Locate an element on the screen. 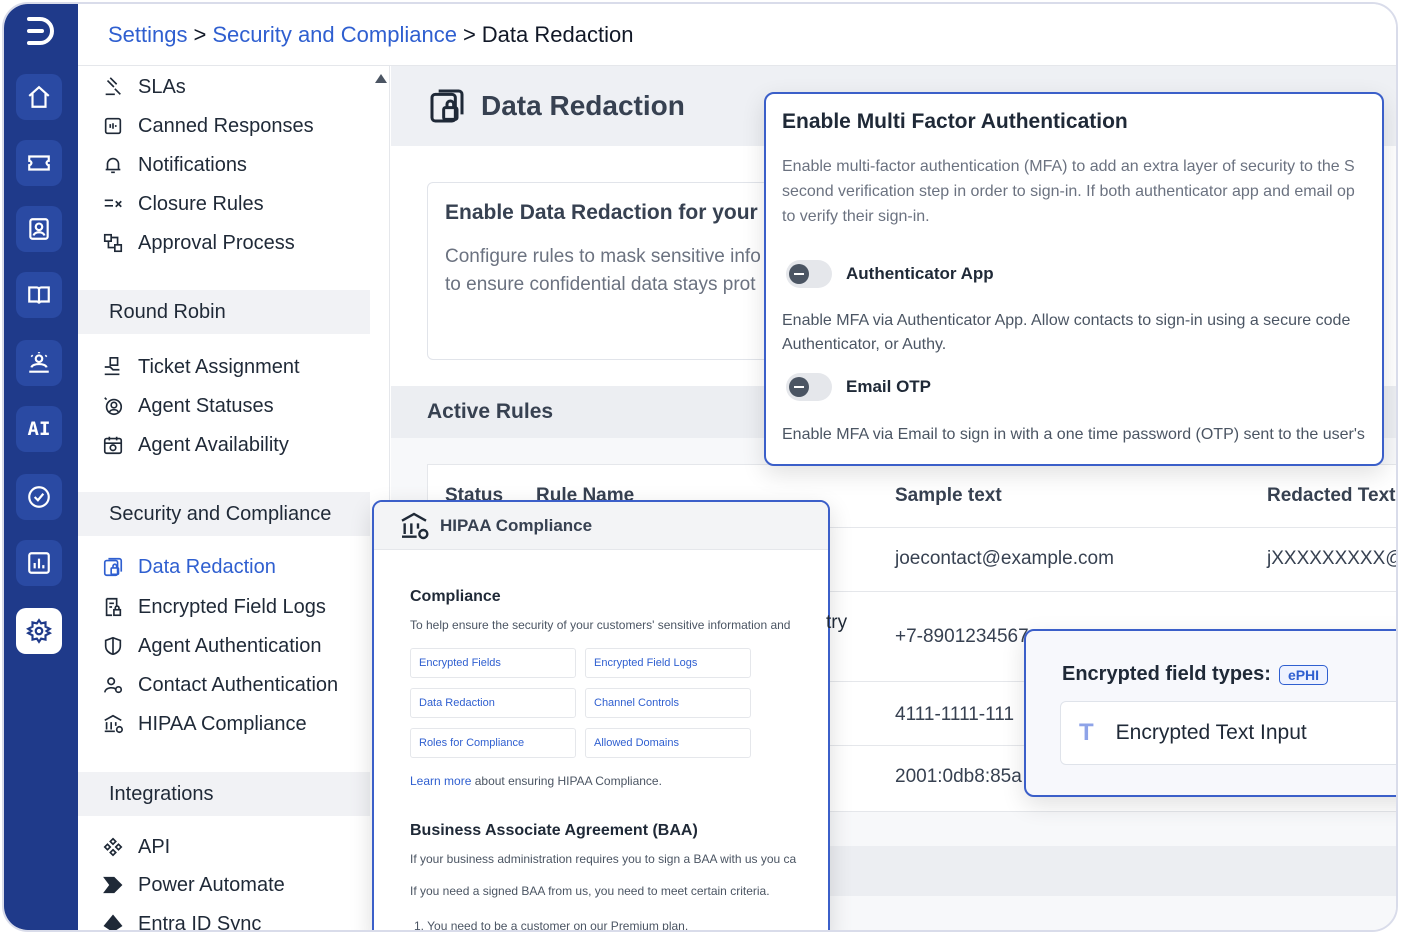 This screenshot has width=1402, height=935. breadcrumb-current: Data Redaction is located at coordinates (557, 34).